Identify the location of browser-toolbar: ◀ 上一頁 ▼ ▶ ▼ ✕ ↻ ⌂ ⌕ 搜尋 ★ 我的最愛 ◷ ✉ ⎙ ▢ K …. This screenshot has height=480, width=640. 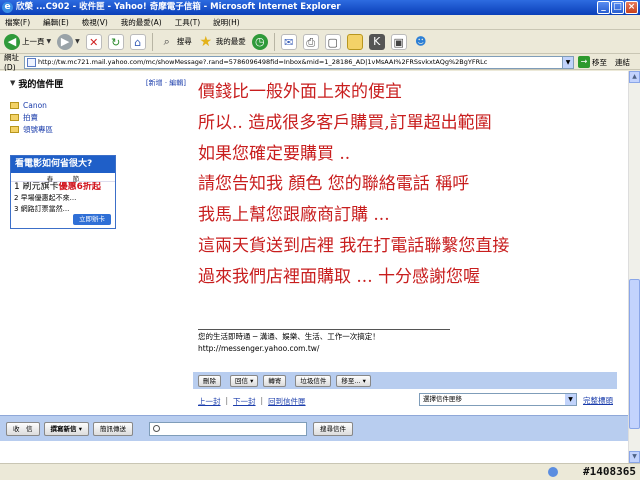
(320, 42).